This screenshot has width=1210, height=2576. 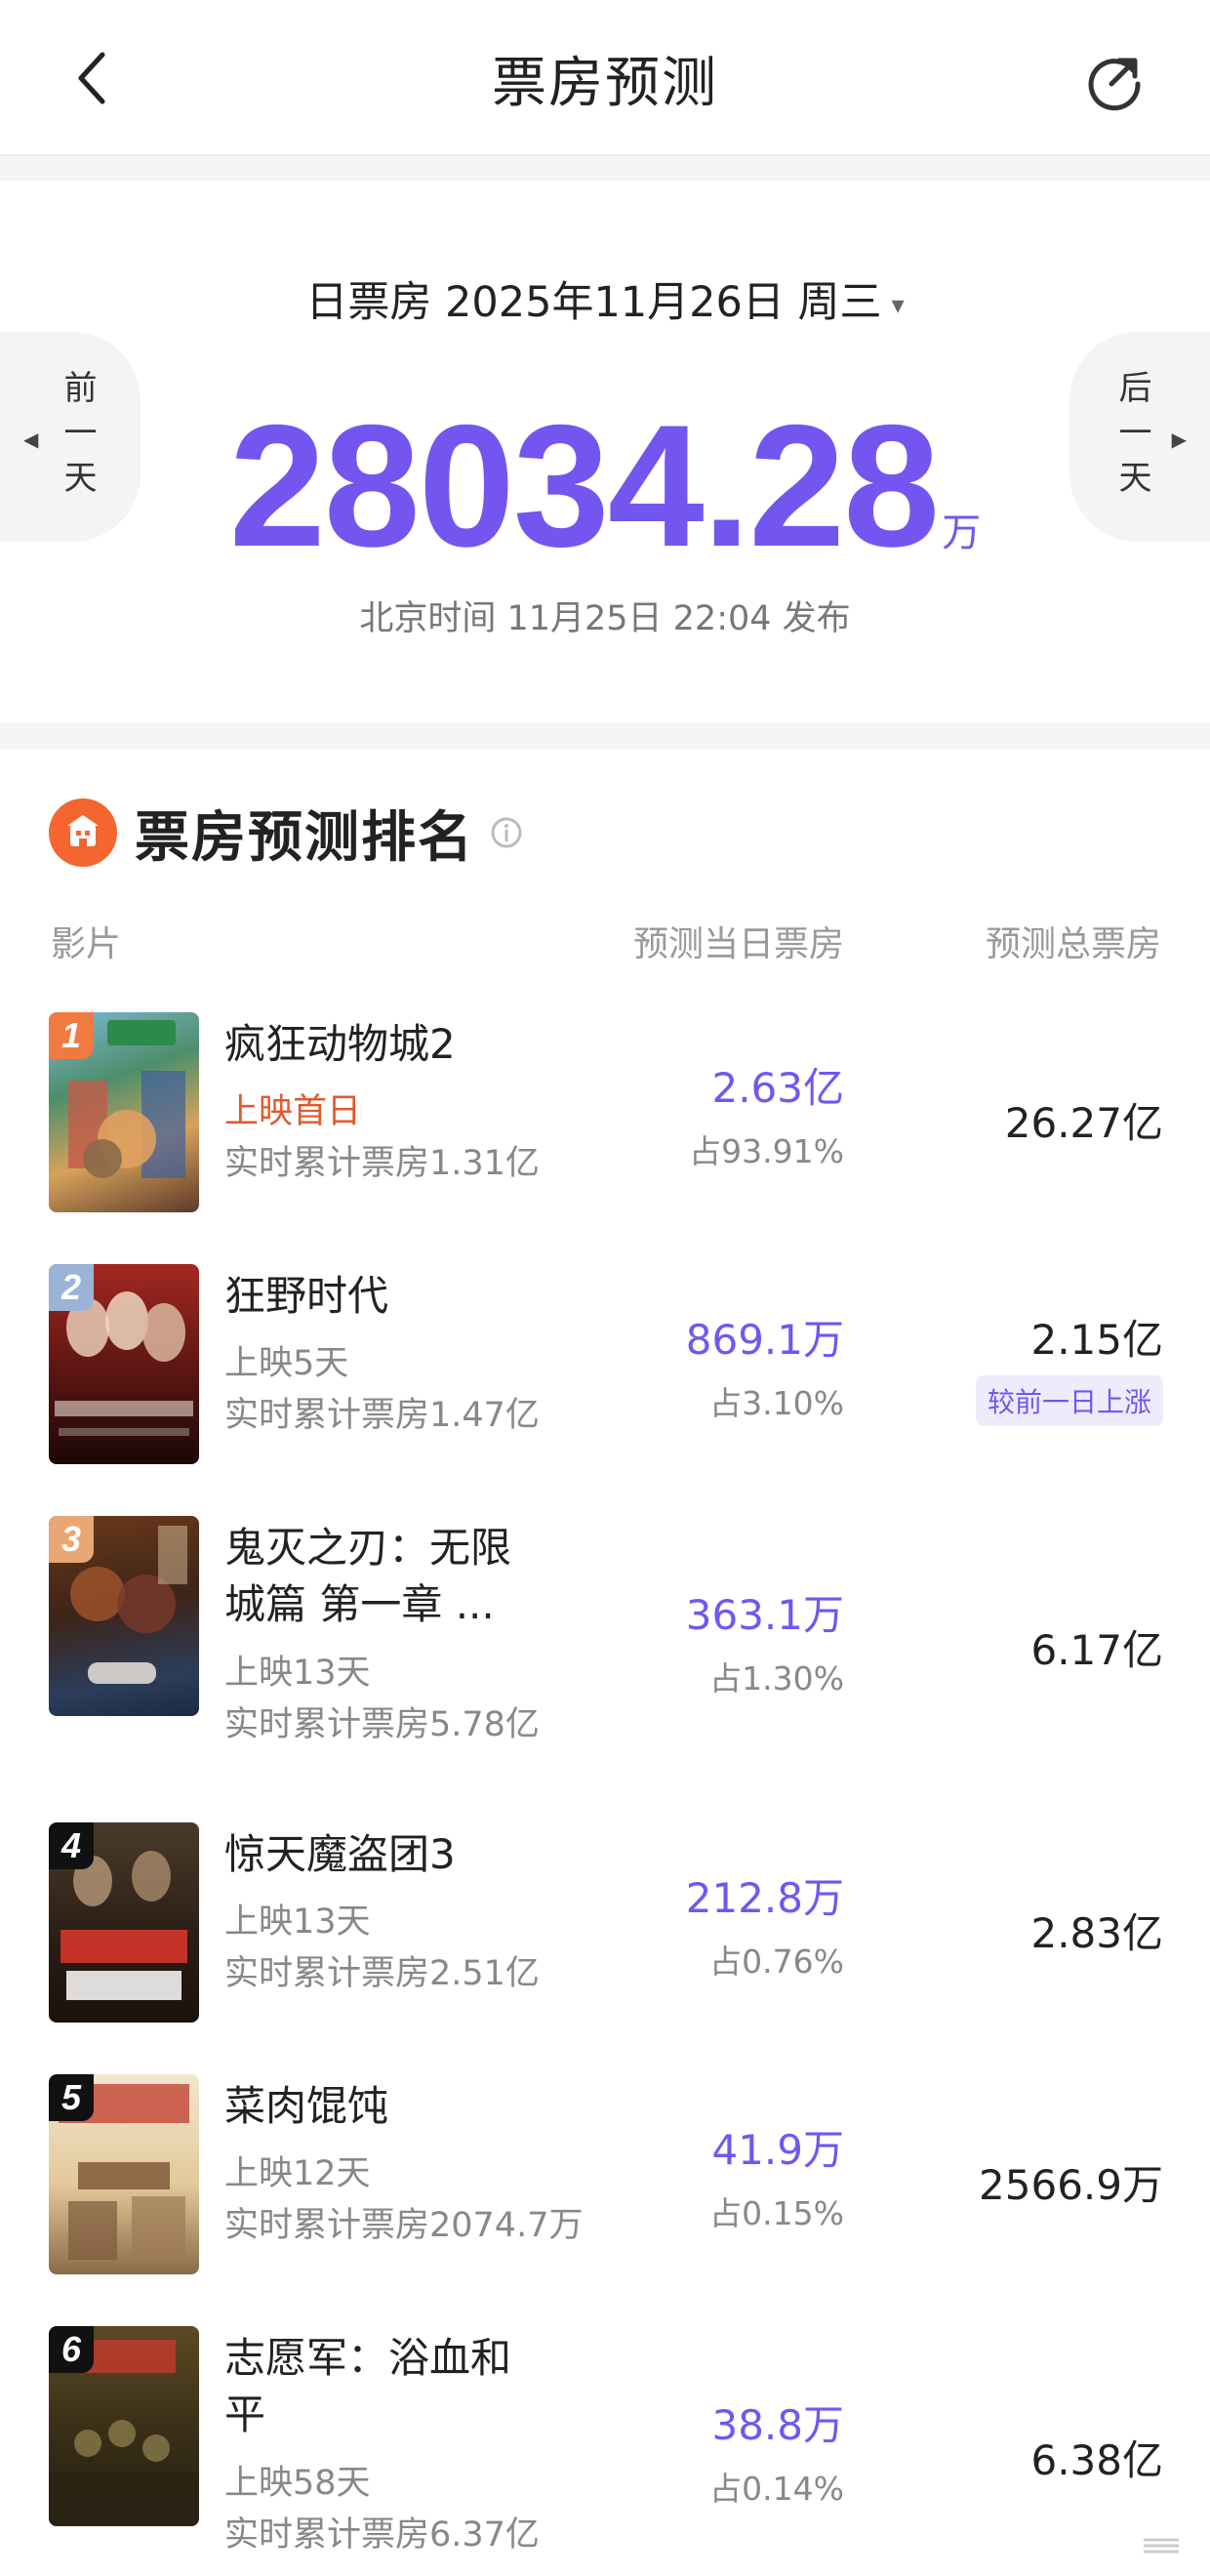 What do you see at coordinates (124, 1616) in the screenshot?
I see `movie-poster: 3` at bounding box center [124, 1616].